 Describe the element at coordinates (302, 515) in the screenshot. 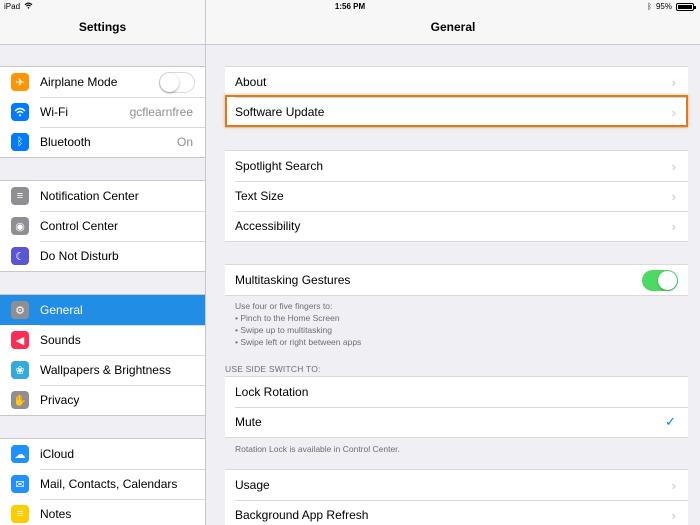

I see `general-item-label: Background App Refresh` at that location.